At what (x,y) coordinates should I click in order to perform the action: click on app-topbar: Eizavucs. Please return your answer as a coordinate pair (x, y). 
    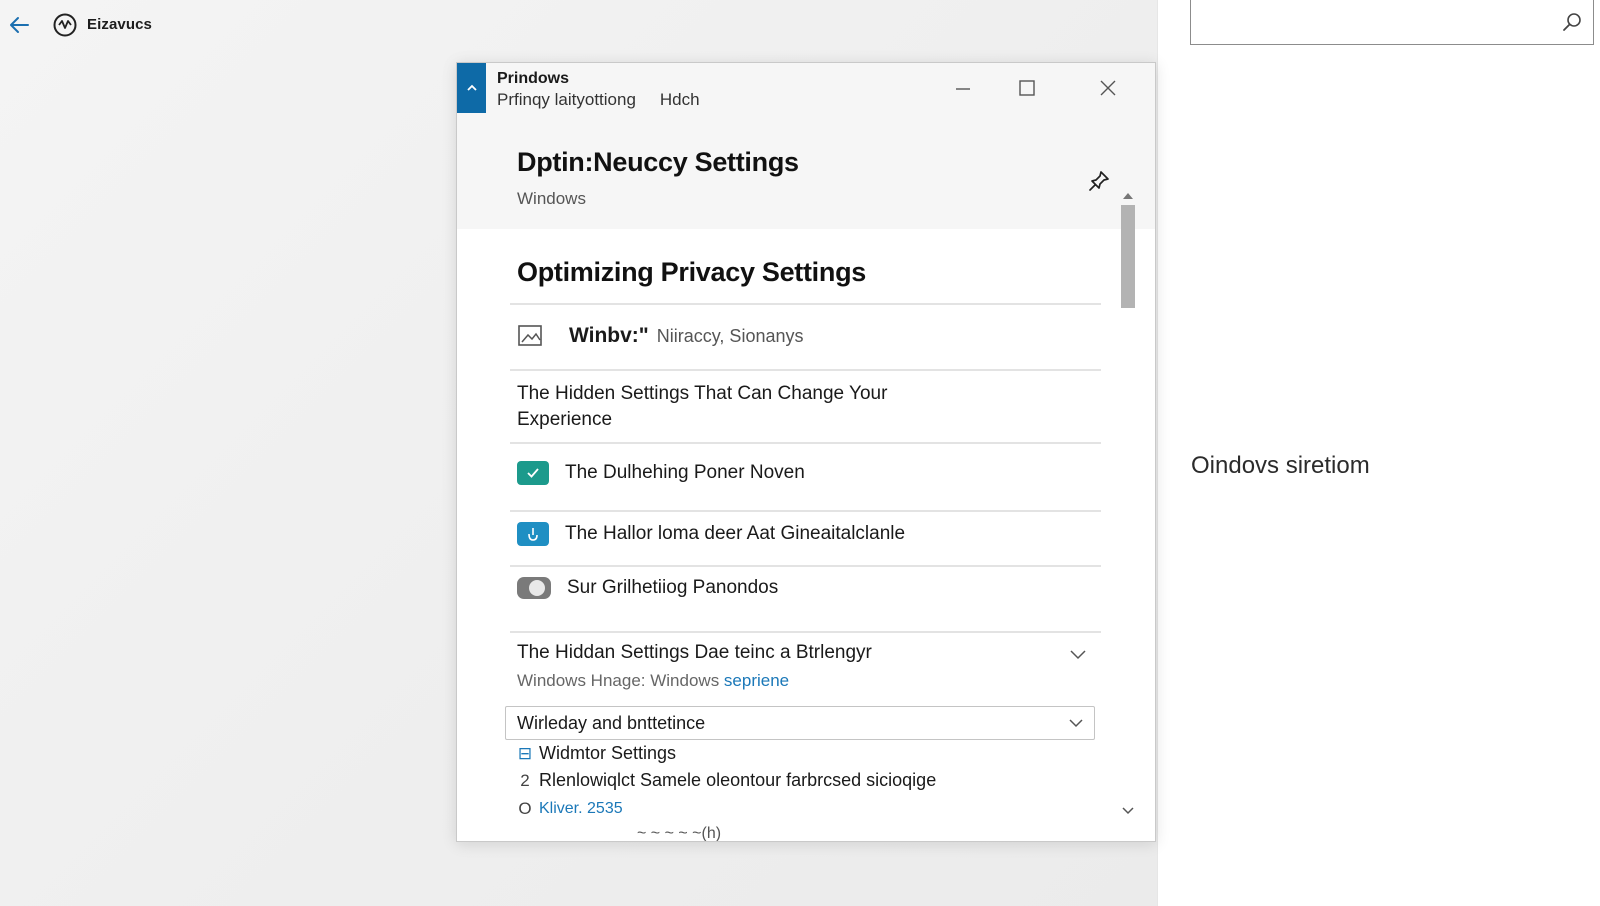
    Looking at the image, I should click on (200, 25).